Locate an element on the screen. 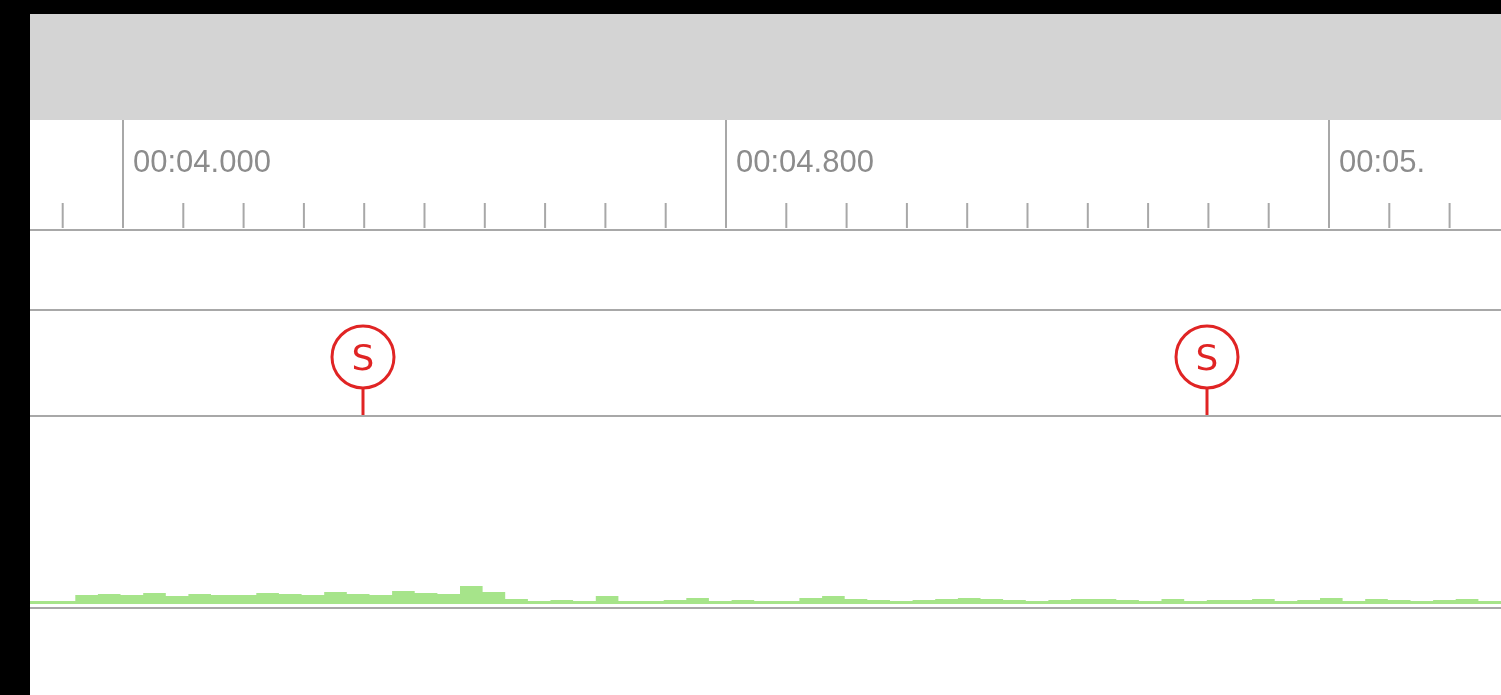  time-label: 00:04.800 is located at coordinates (805, 162).